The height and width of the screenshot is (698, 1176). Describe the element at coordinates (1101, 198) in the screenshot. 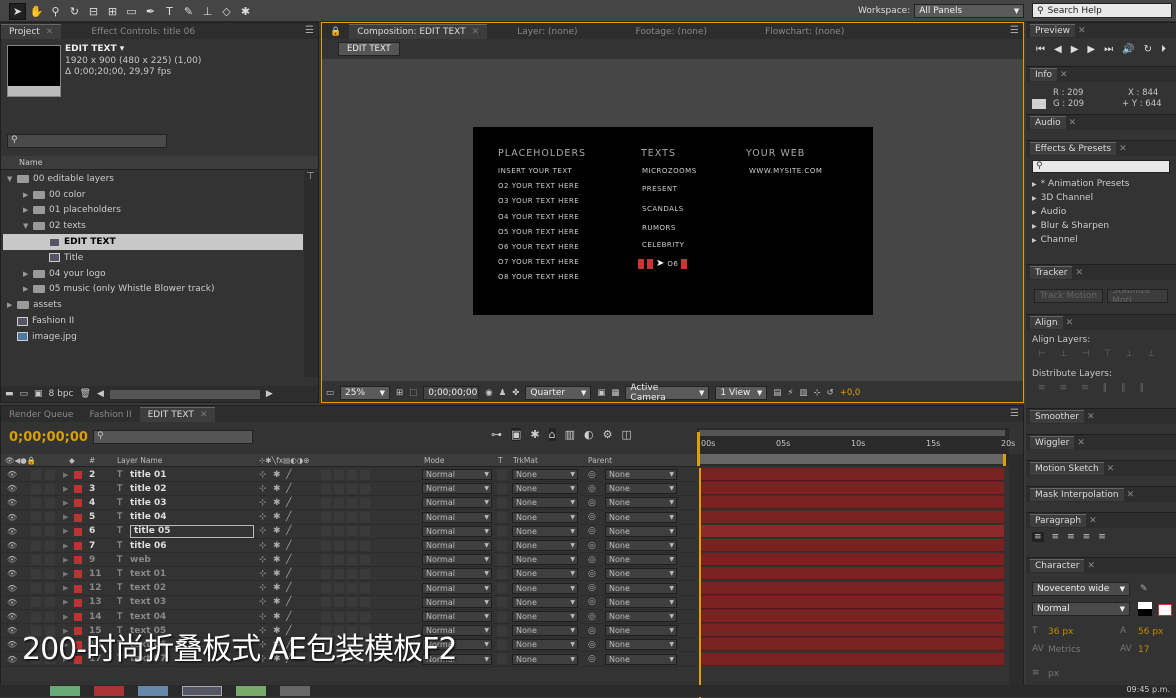

I see `effects-category: ▶ 3D Channel` at that location.